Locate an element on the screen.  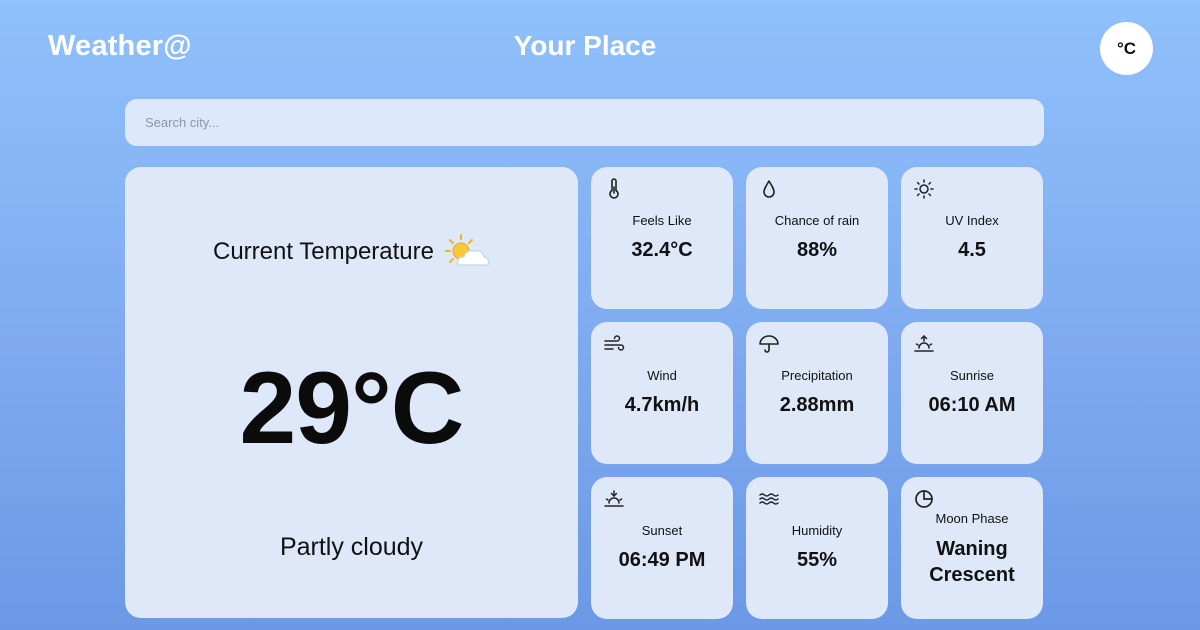
tile-label: Wind is located at coordinates (662, 375).